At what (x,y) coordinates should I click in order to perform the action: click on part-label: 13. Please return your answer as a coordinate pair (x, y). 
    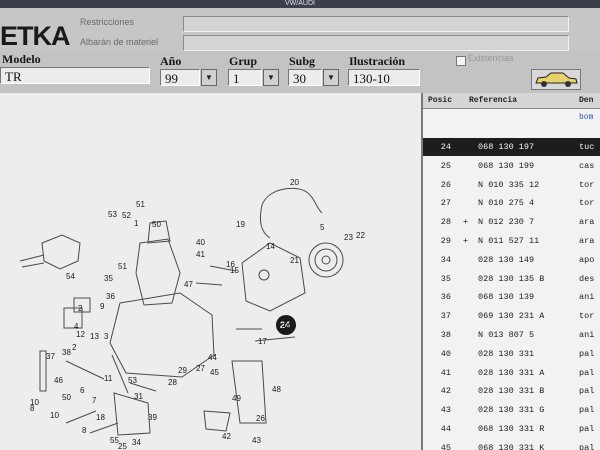
    Looking at the image, I should click on (94, 336).